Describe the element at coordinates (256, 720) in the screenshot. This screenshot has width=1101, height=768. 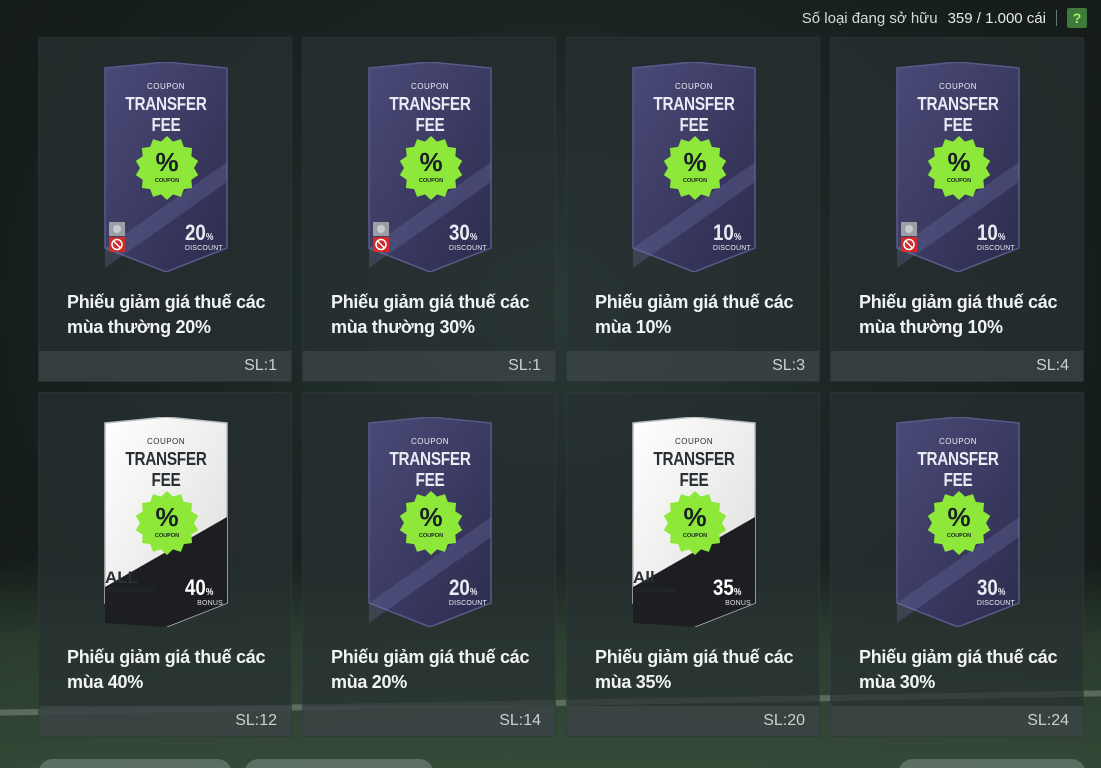
I see `coupon-quantity: SL:12` at that location.